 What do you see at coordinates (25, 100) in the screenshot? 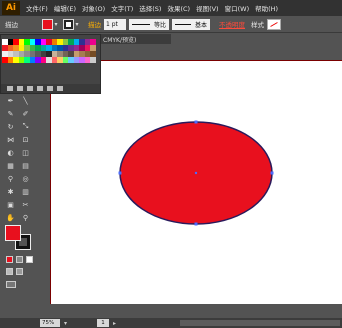
I see `line-tool-icon: ╲` at bounding box center [25, 100].